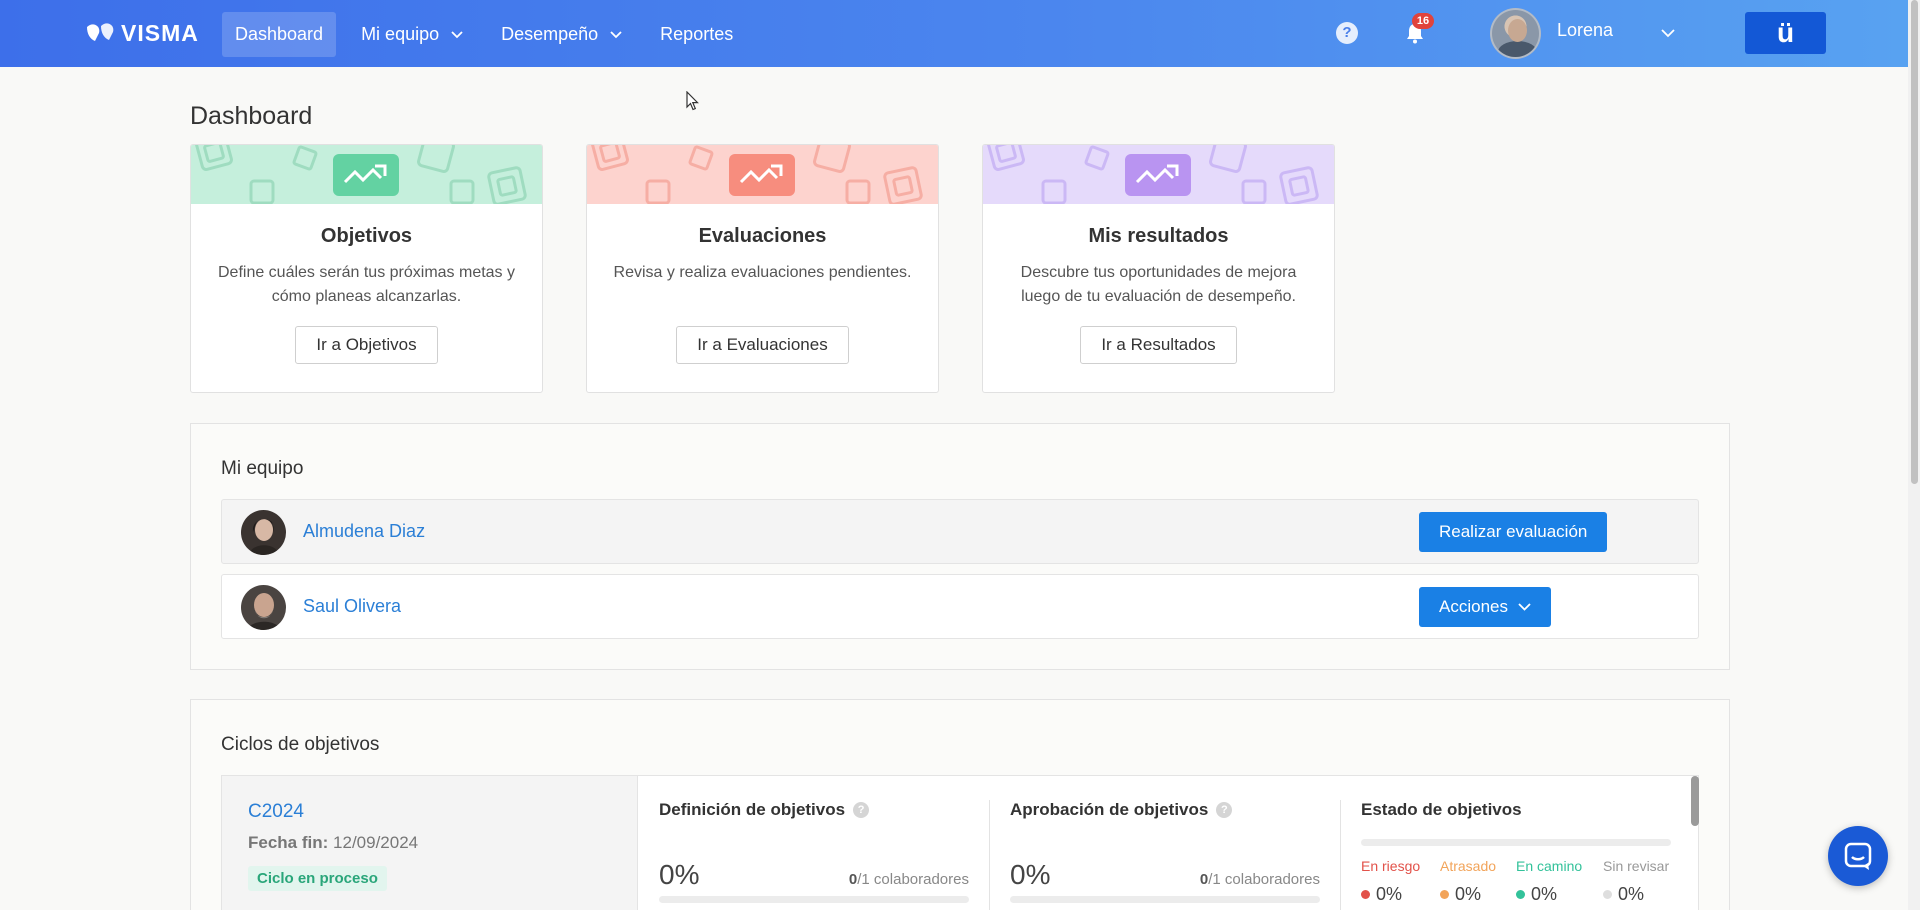 This screenshot has height=910, width=1920. I want to click on nav-reportes: Reportes, so click(696, 34).